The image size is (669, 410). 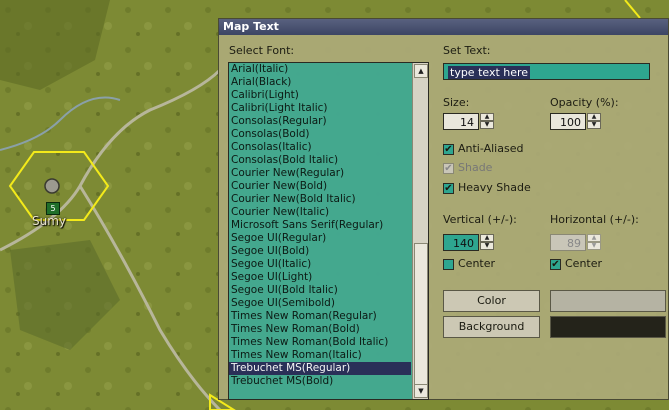 What do you see at coordinates (320, 82) in the screenshot?
I see `font-list-item: Arial(Black)` at bounding box center [320, 82].